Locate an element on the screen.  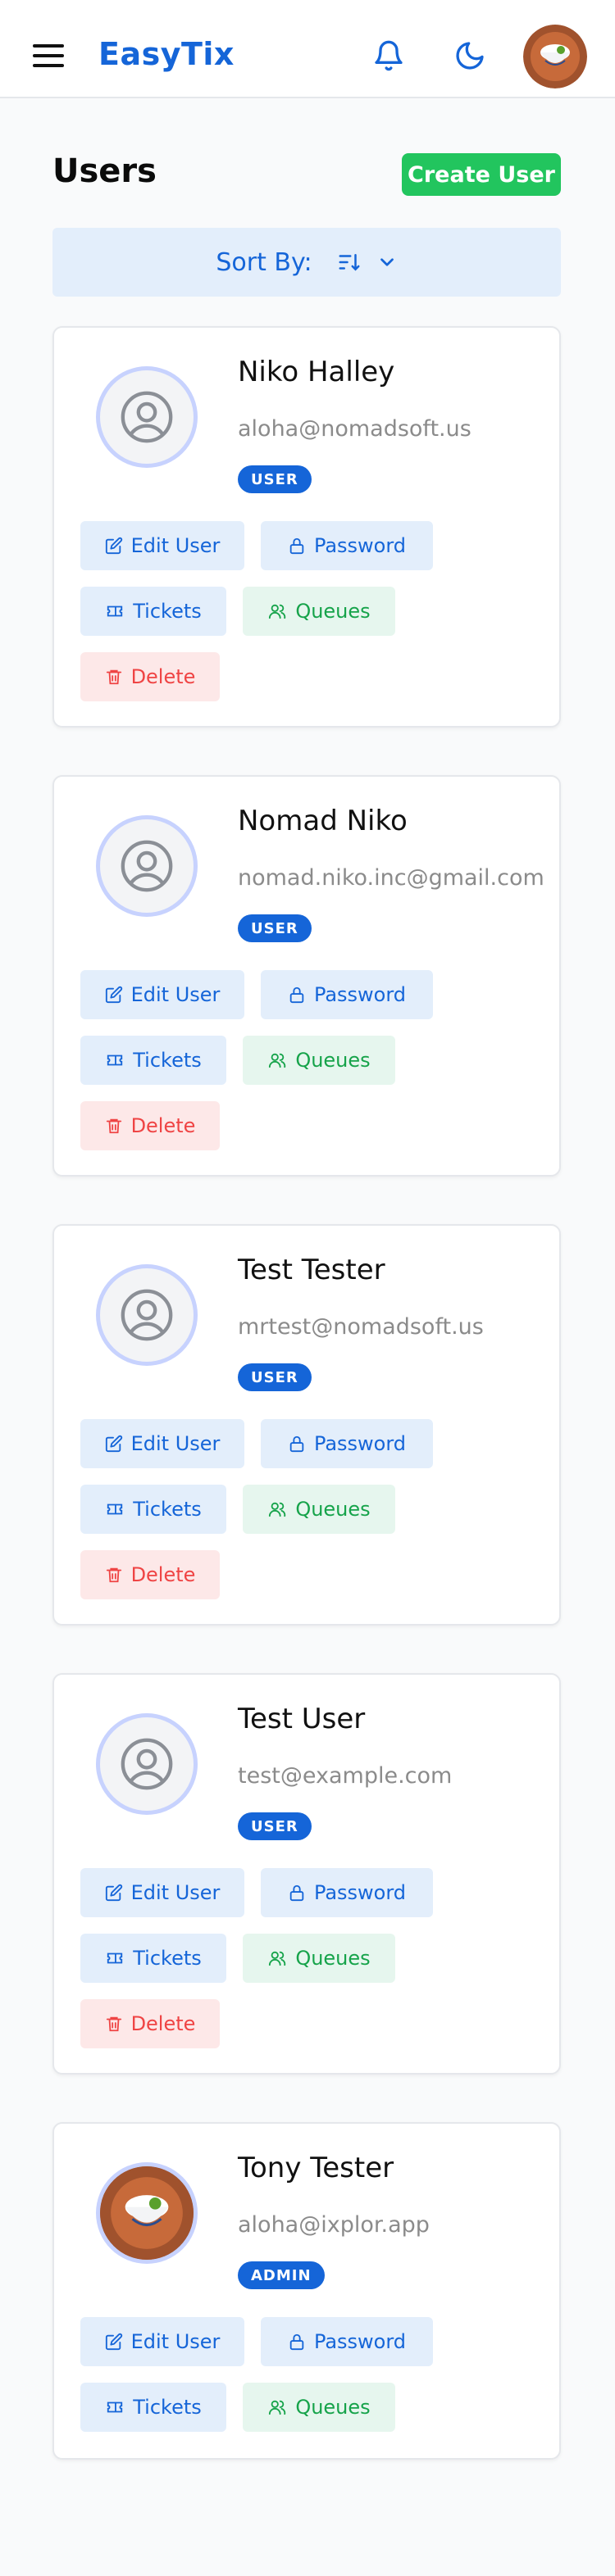
user-avatar is located at coordinates (555, 57).